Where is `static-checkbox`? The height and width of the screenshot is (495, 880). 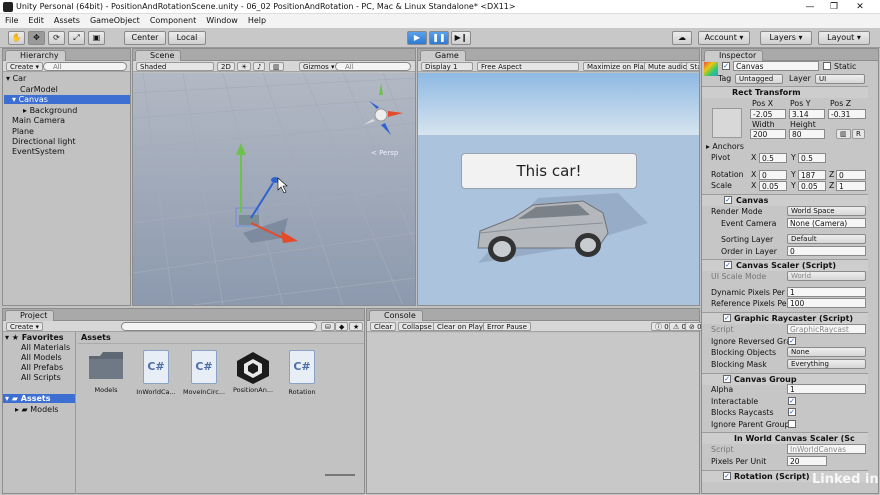
static-checkbox is located at coordinates (827, 66).